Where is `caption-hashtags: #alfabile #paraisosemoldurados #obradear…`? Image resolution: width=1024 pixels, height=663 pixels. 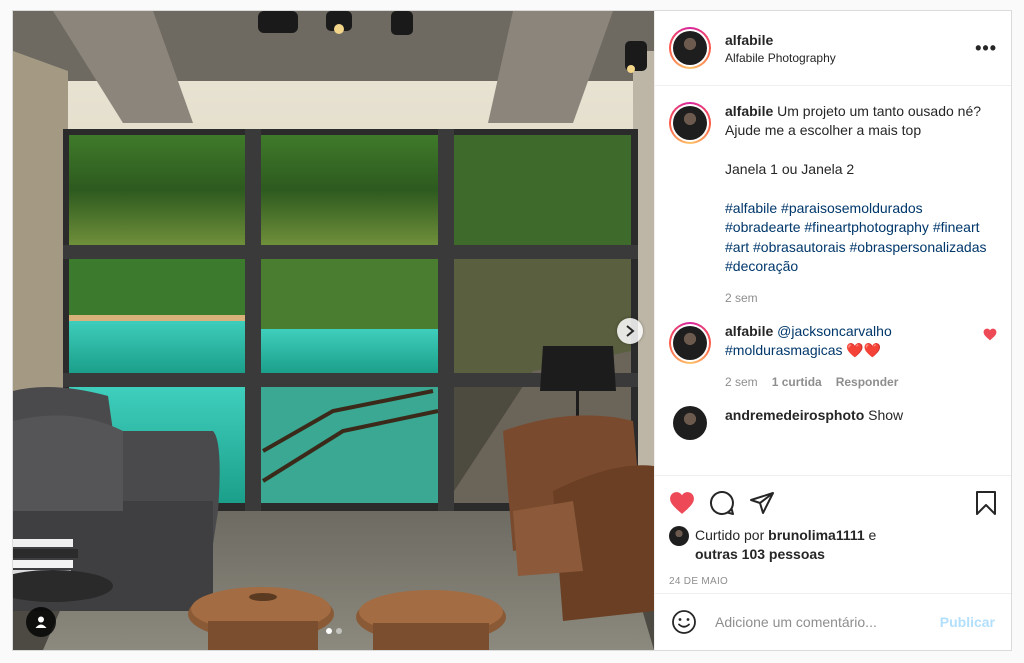
caption-hashtags: #alfabile #paraisosemoldurados #obradear… is located at coordinates (856, 237).